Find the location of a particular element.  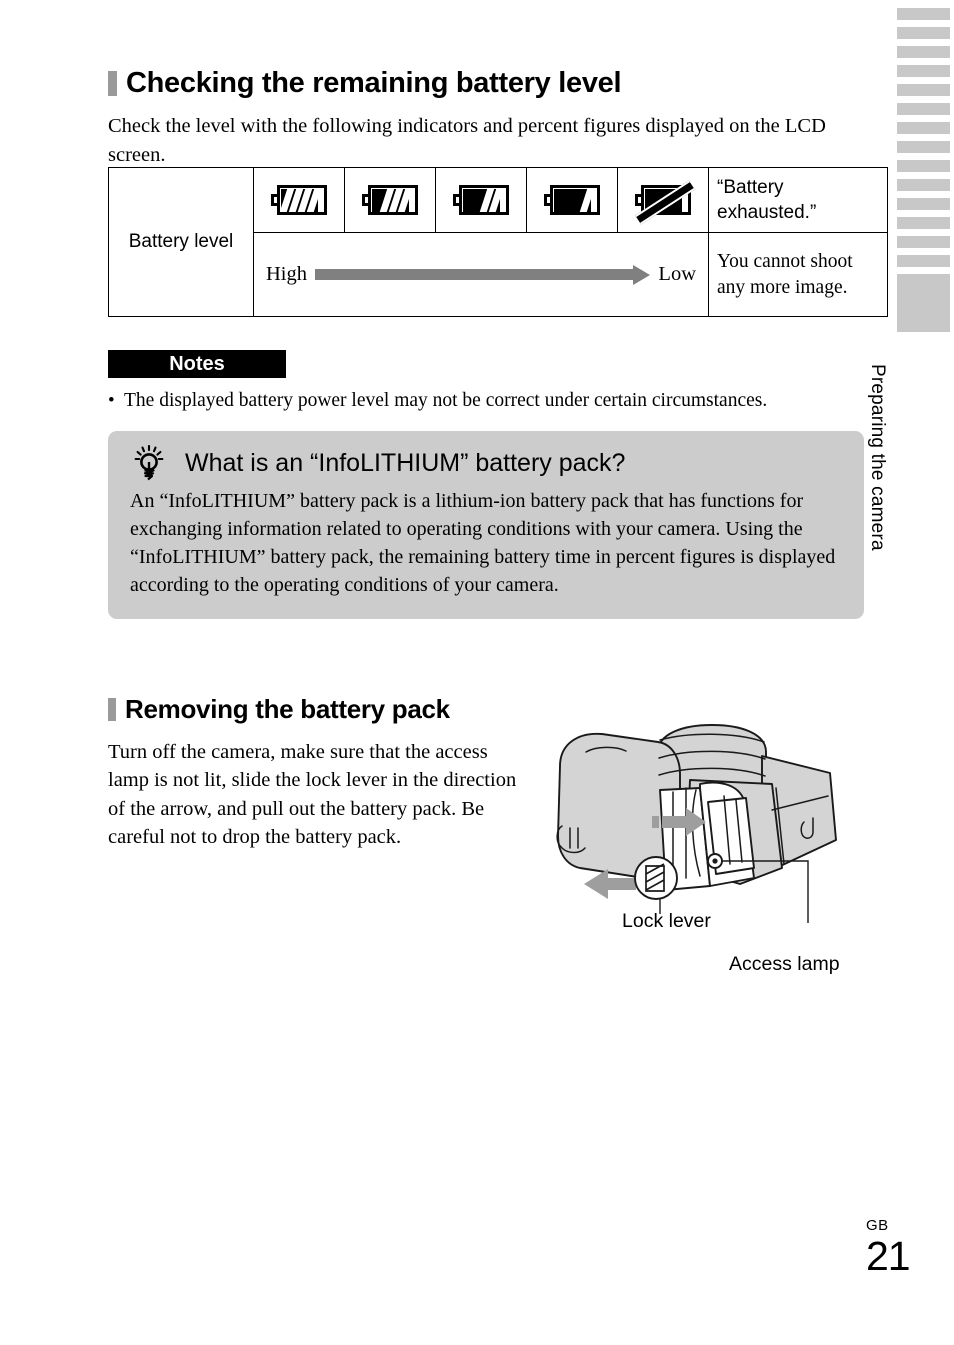

notes-banner-label: Notes is located at coordinates (197, 363).